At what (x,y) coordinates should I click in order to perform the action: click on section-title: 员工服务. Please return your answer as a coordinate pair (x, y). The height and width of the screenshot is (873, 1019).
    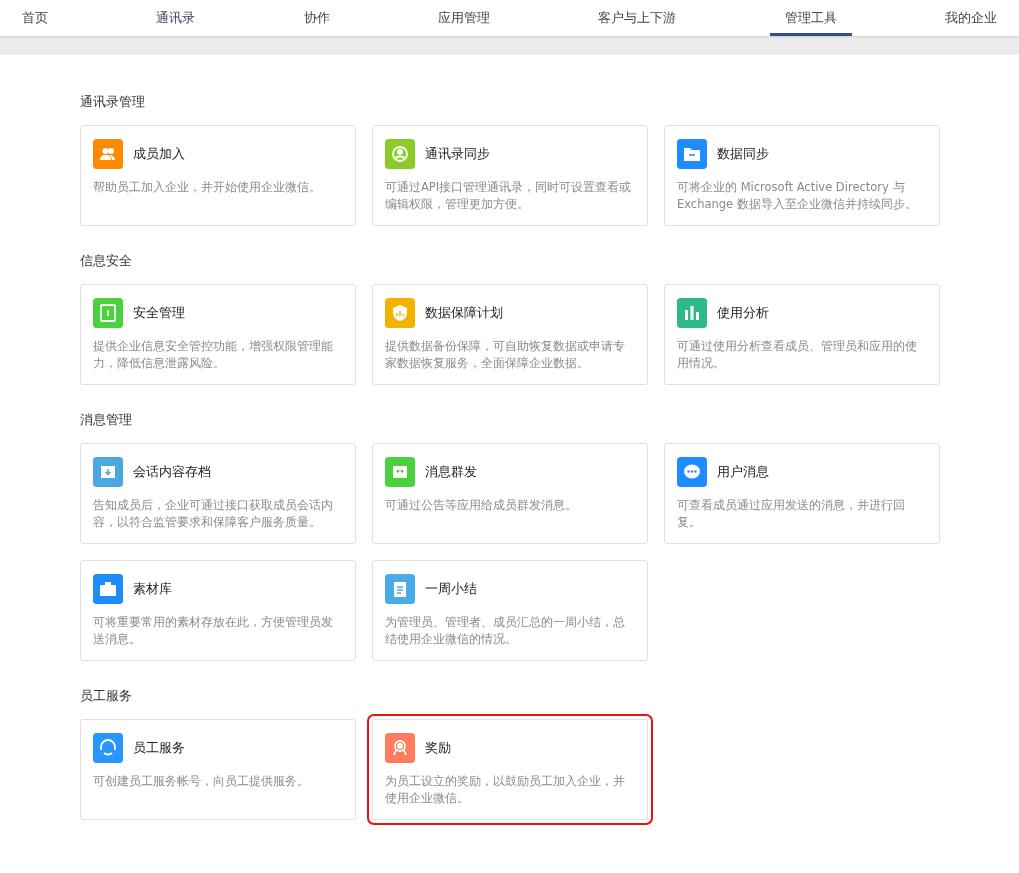
    Looking at the image, I should click on (106, 696).